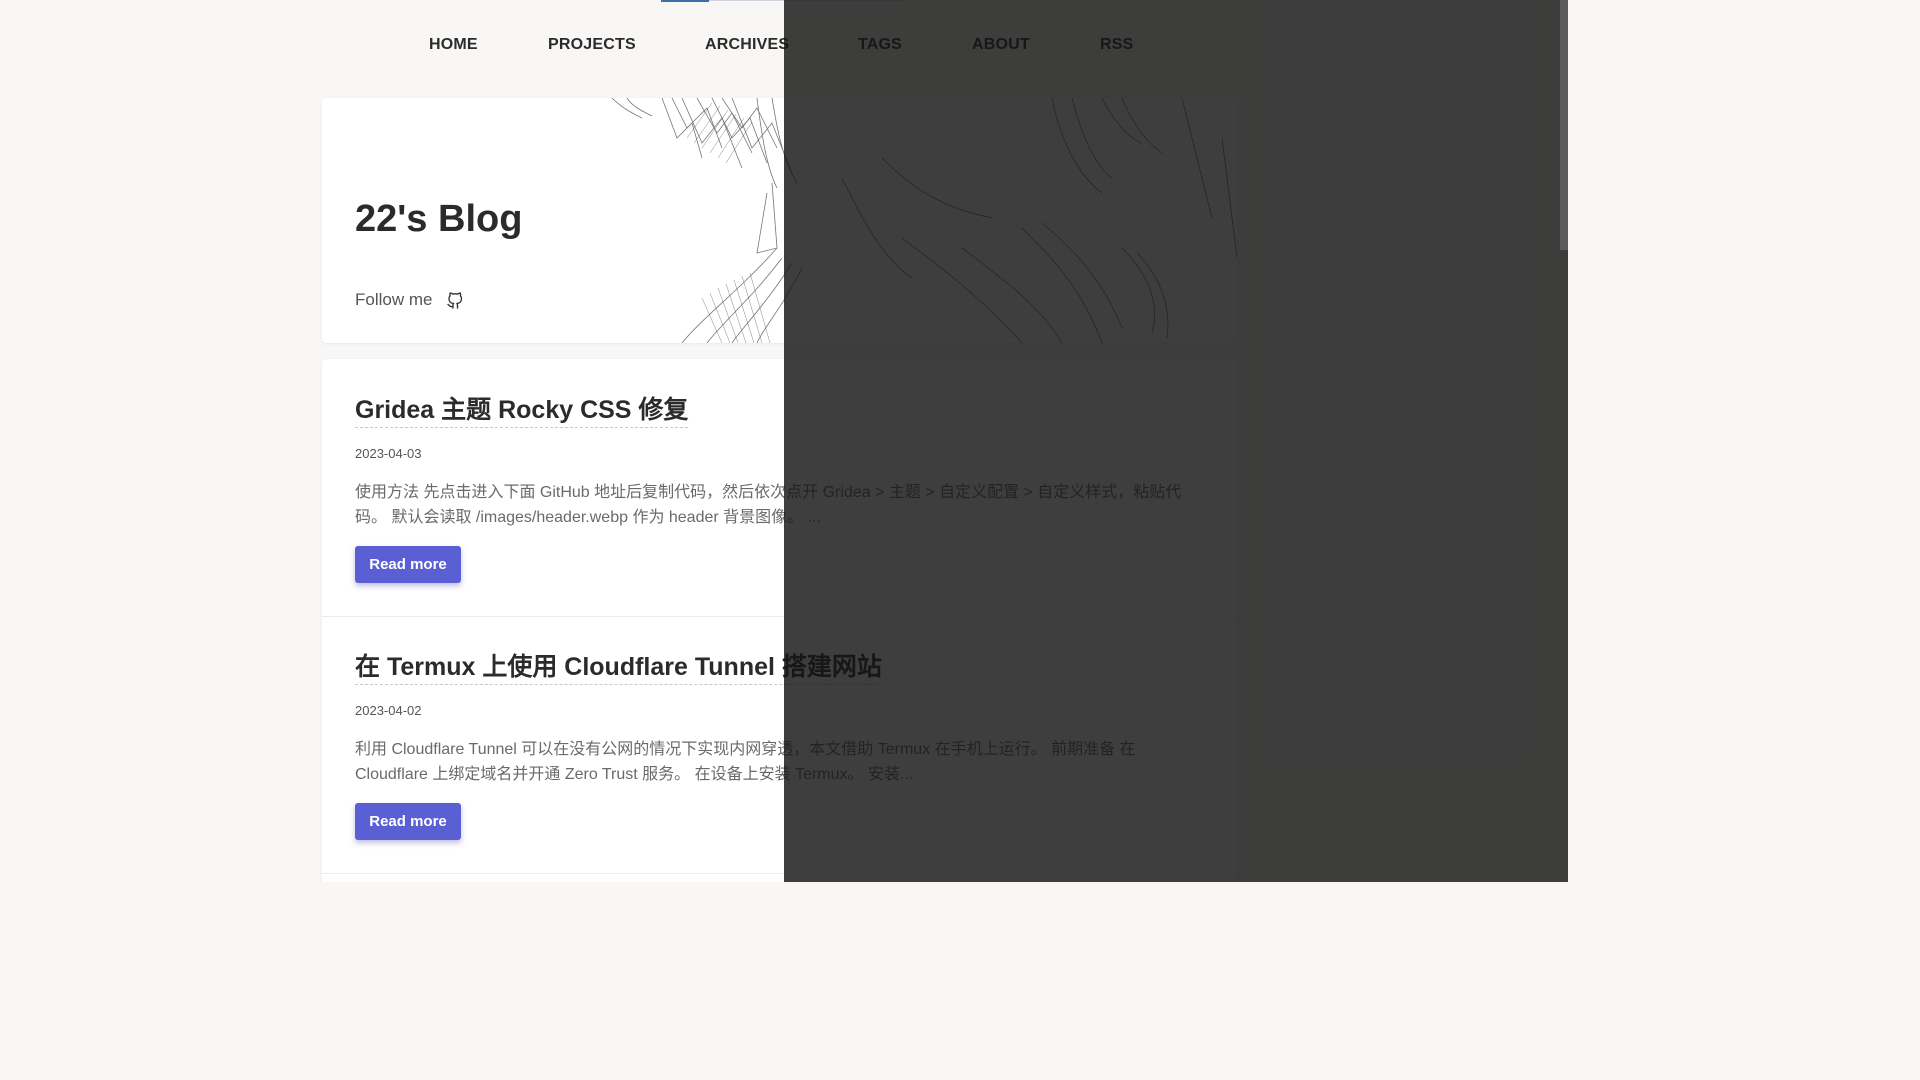 The width and height of the screenshot is (1920, 1080). Describe the element at coordinates (924, 220) in the screenshot. I see `header-sketch-illustration` at that location.